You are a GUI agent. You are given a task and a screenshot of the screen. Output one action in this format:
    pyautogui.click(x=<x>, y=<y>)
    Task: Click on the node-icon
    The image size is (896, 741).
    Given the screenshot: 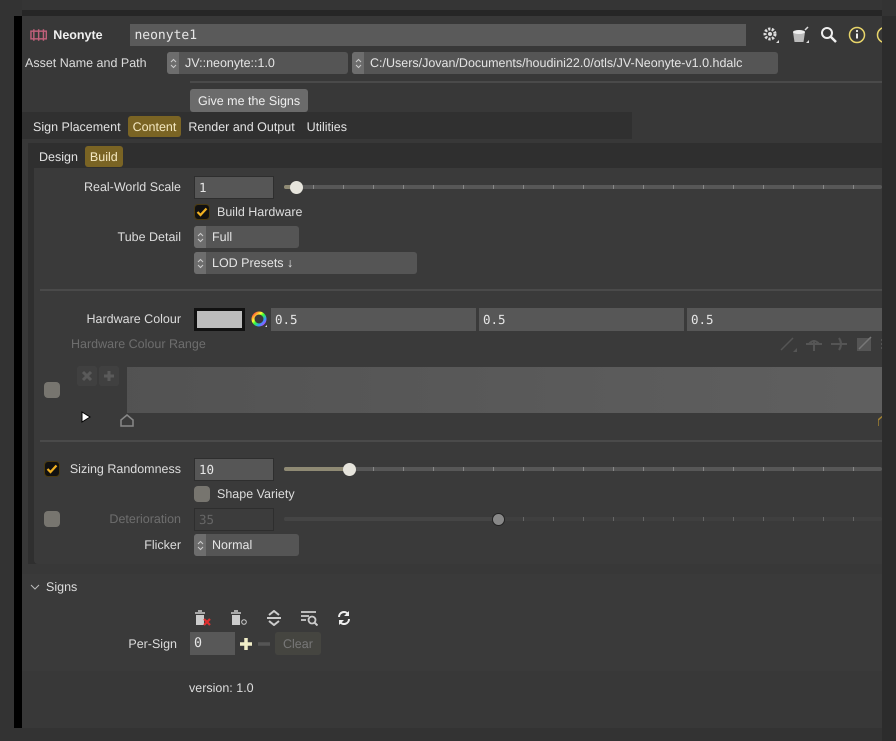 What is the action you would take?
    pyautogui.click(x=39, y=35)
    